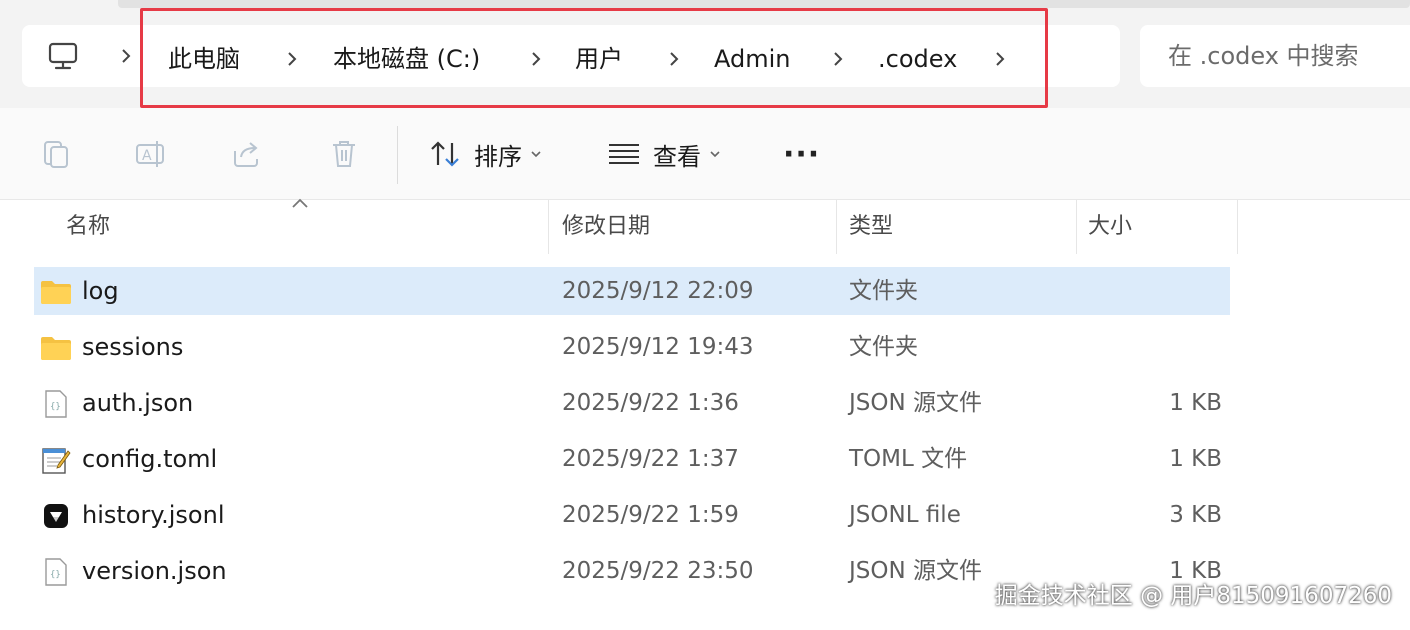 This screenshot has height=630, width=1410. What do you see at coordinates (956, 227) in the screenshot?
I see `column-header-type: 类型` at bounding box center [956, 227].